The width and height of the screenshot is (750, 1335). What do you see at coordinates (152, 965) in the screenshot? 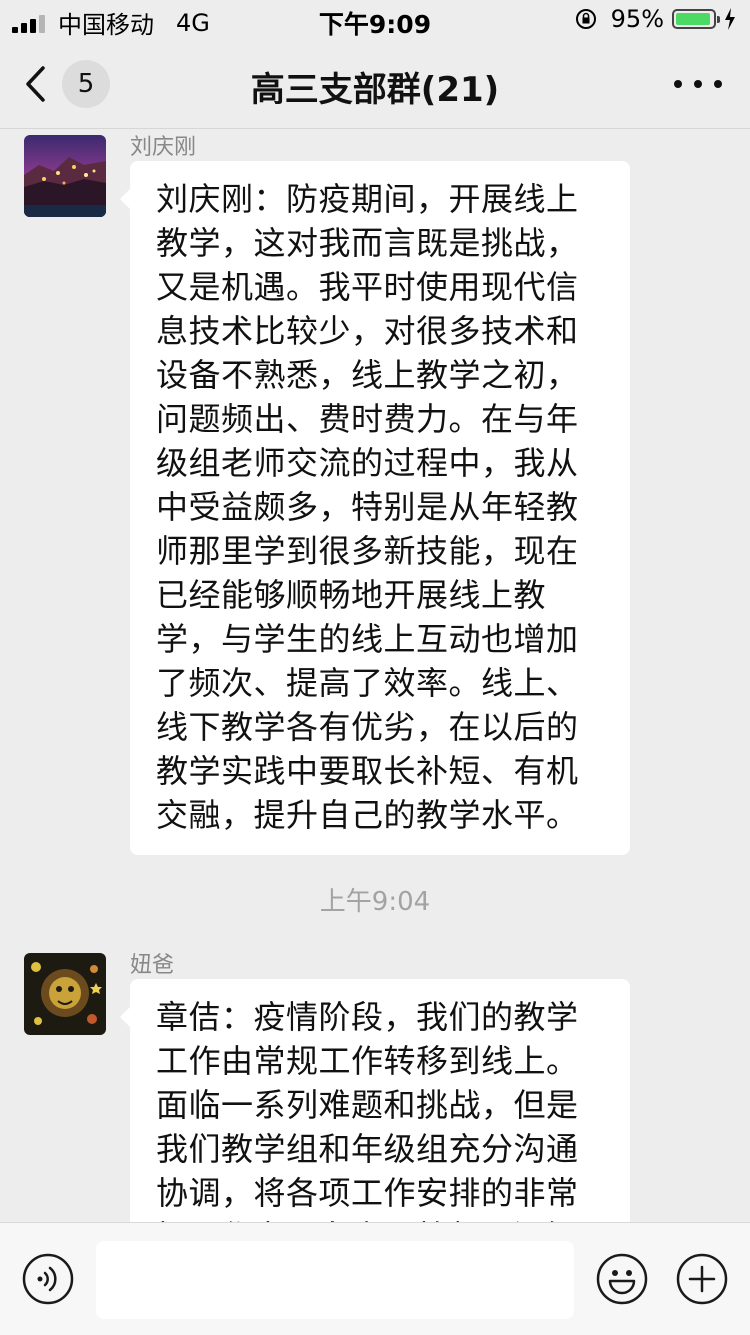
I see `sender-name: 妞爸` at bounding box center [152, 965].